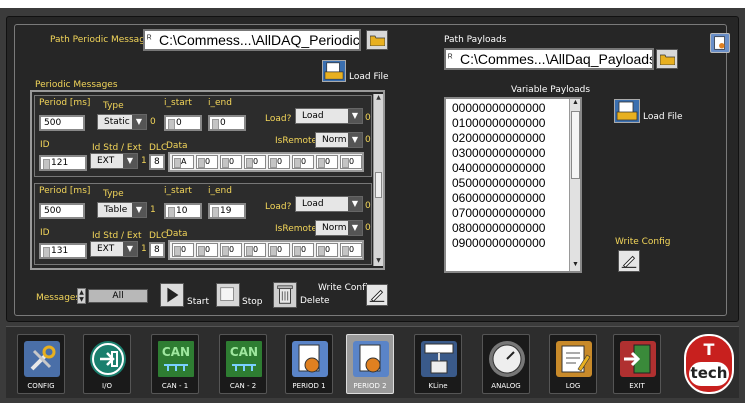 The image size is (745, 403). I want to click on istart-input: 10, so click(183, 211).